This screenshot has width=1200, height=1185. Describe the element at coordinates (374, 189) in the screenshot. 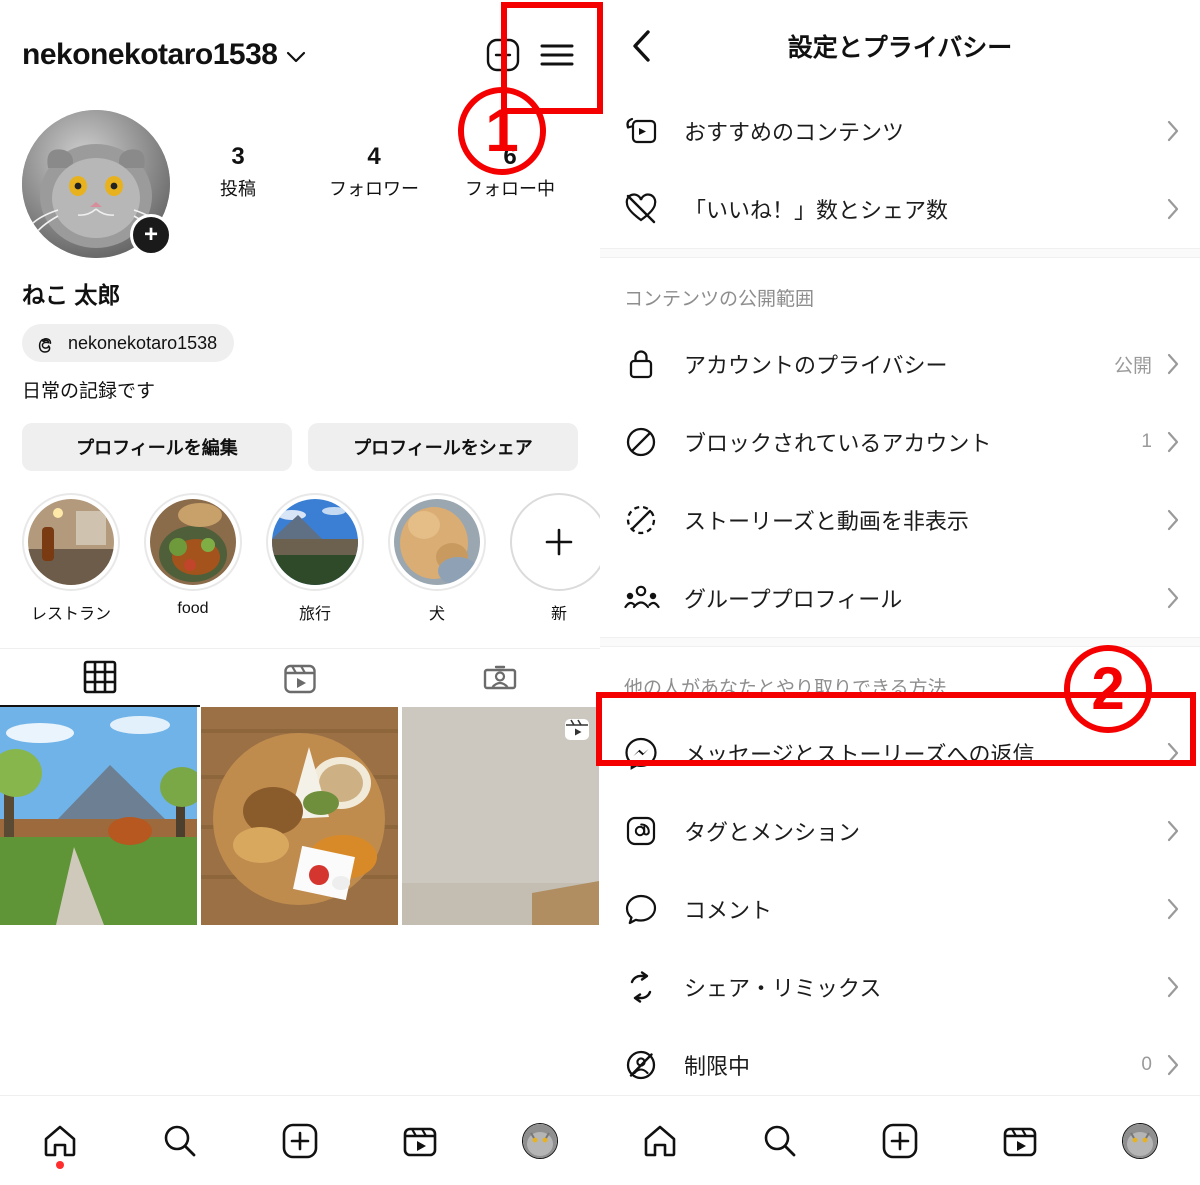

I see `stat-label: フォロワー` at that location.